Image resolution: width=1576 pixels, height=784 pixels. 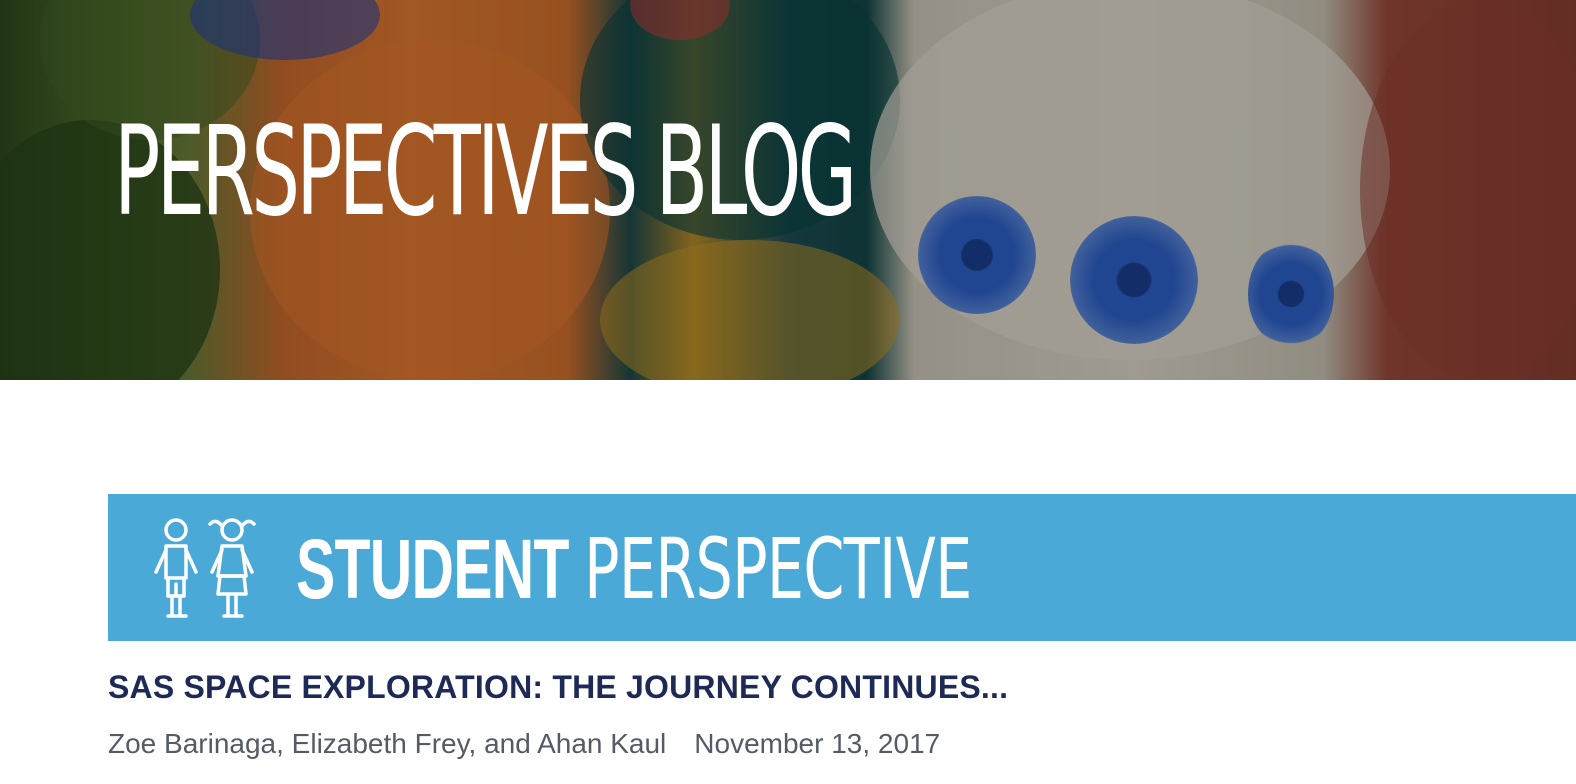 What do you see at coordinates (817, 743) in the screenshot?
I see `post-date: November 13, 2017` at bounding box center [817, 743].